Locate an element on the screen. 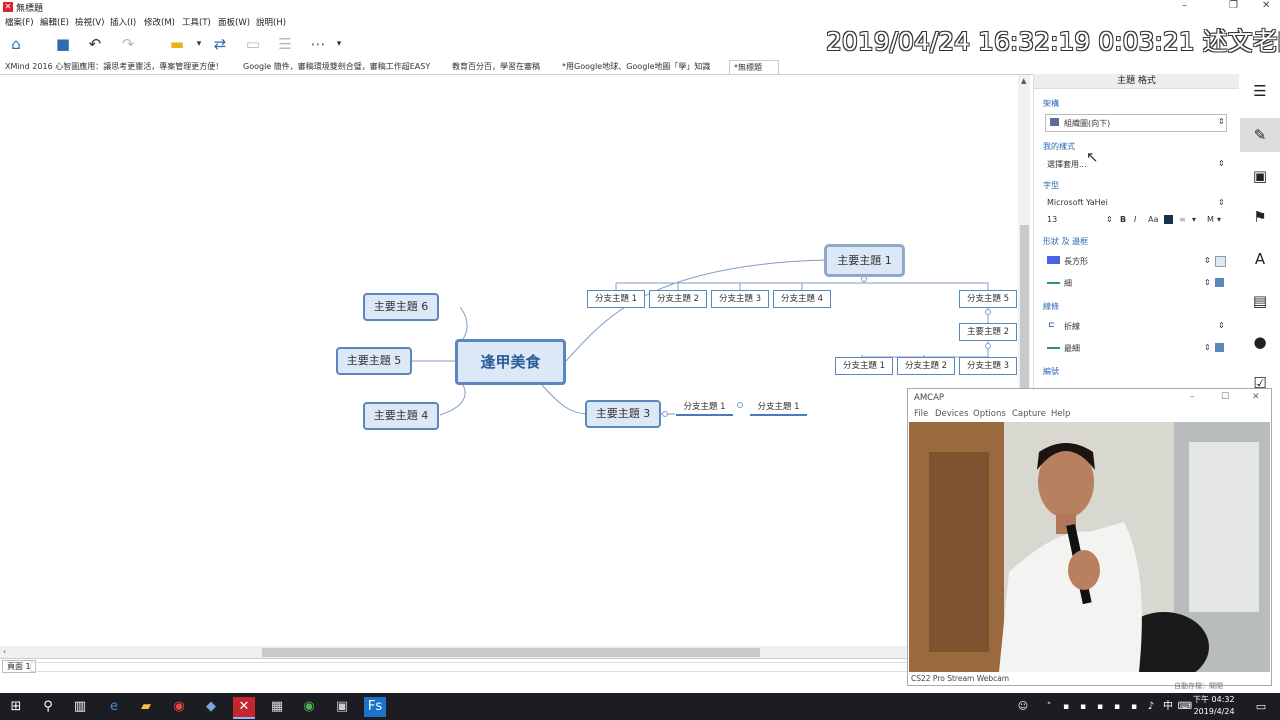 This screenshot has height=720, width=1280. amcap-menu-file: File is located at coordinates (921, 414).